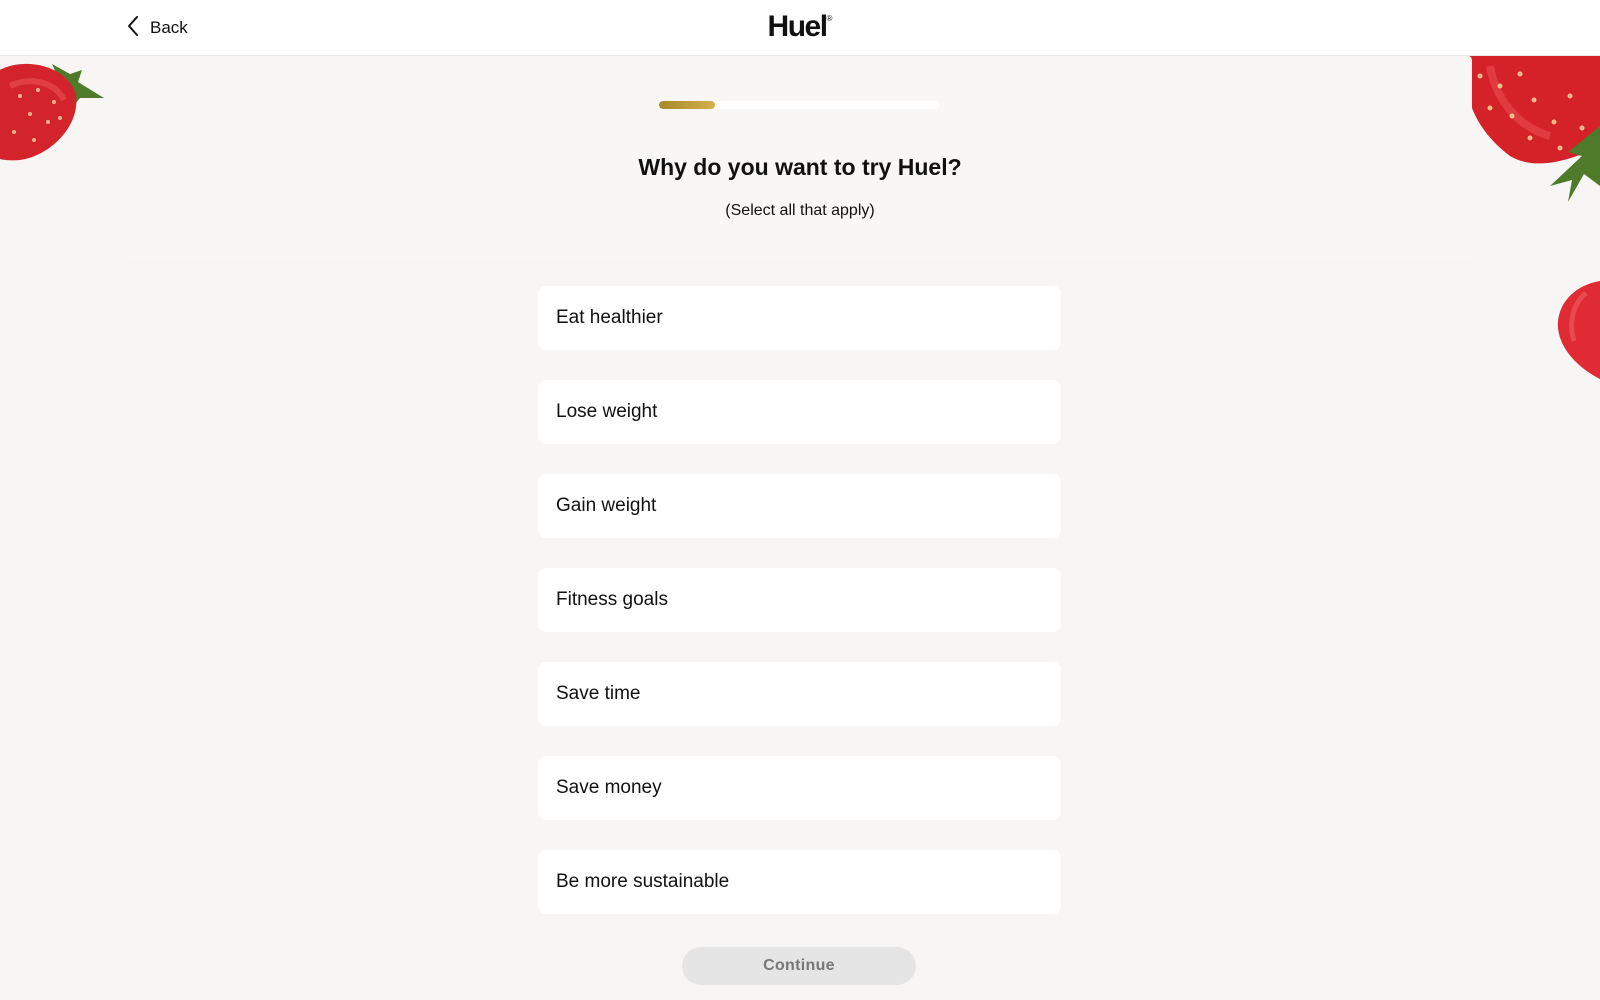 This screenshot has width=1600, height=1000. I want to click on option-eat-healthier: Eat healthier, so click(799, 318).